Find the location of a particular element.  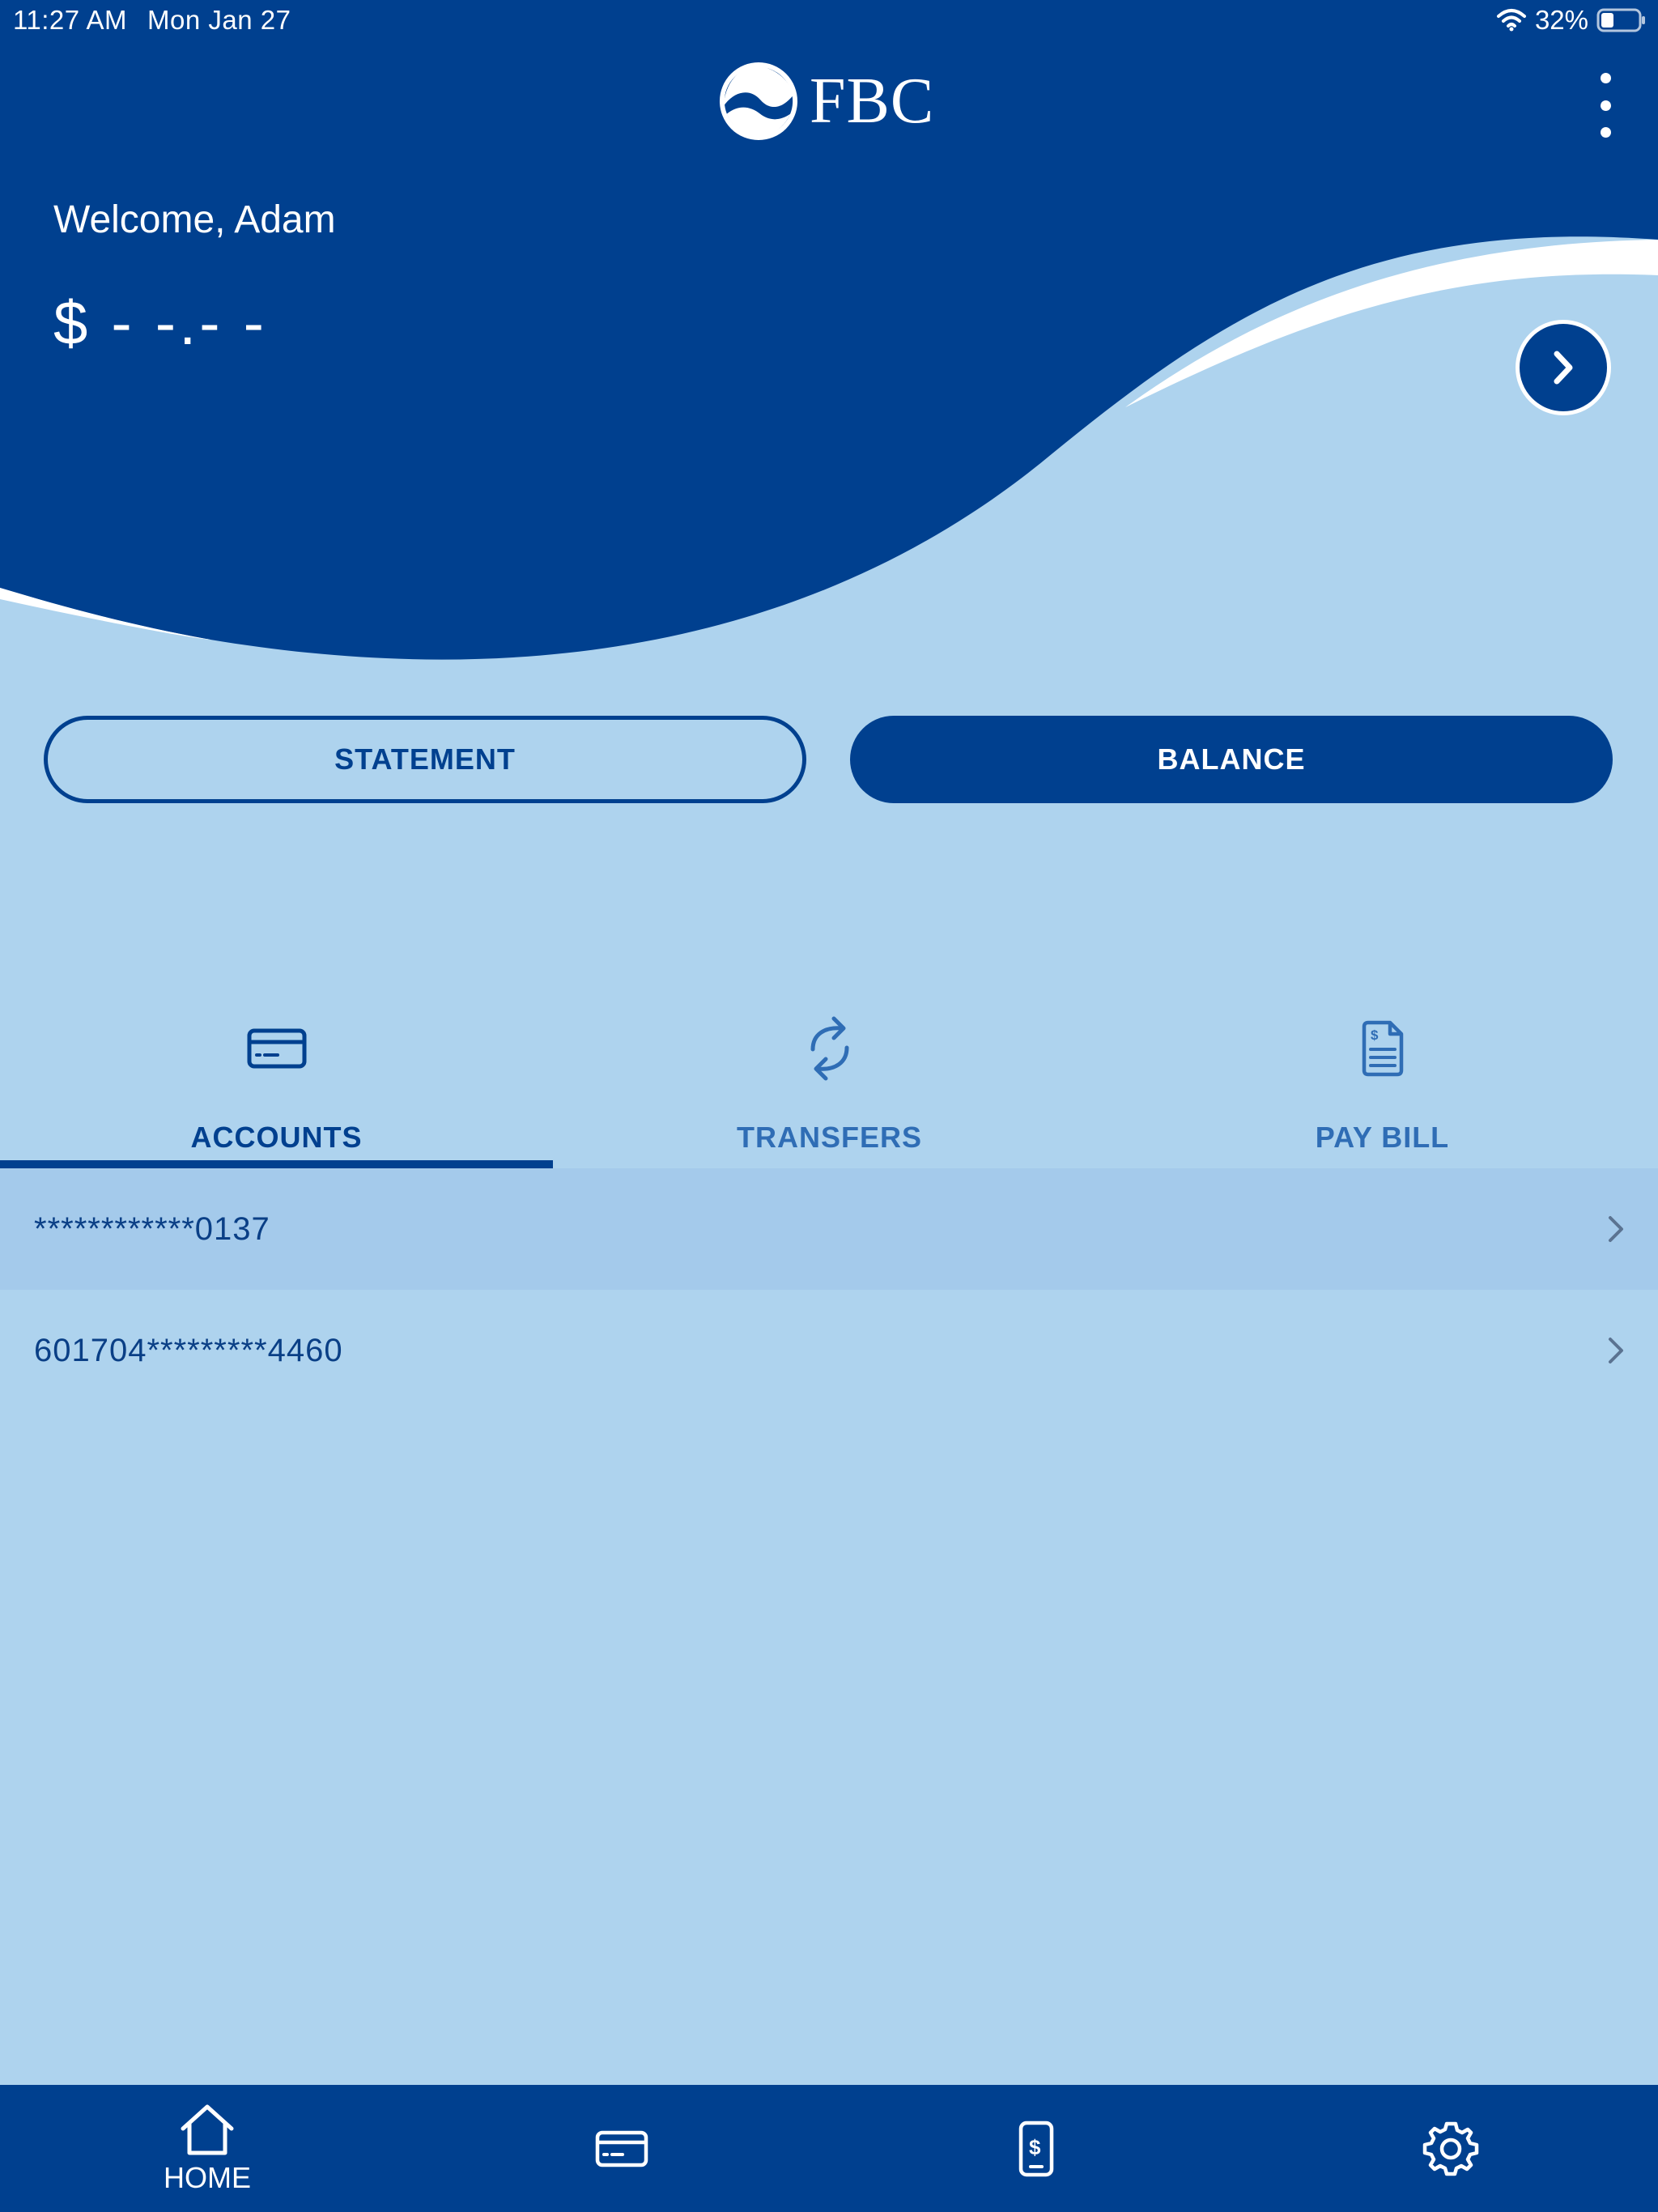

statement-button: STATEMENT is located at coordinates (425, 760).